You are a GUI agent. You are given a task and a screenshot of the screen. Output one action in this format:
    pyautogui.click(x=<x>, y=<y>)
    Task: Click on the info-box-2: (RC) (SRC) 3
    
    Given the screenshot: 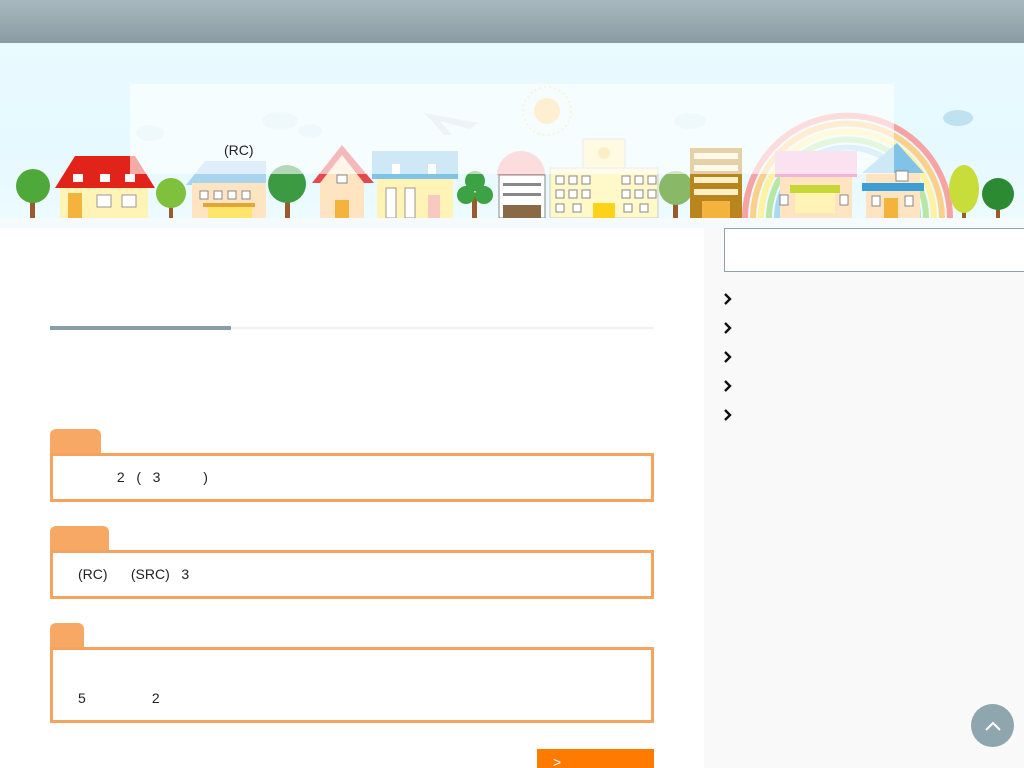 What is the action you would take?
    pyautogui.click(x=352, y=574)
    